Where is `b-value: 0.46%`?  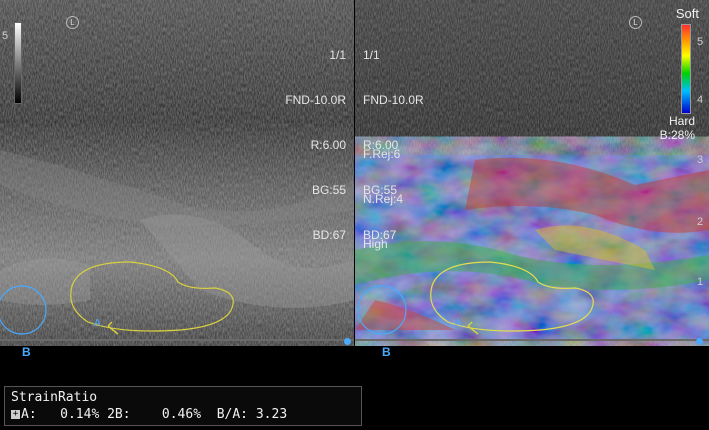 b-value: 0.46% is located at coordinates (181, 414).